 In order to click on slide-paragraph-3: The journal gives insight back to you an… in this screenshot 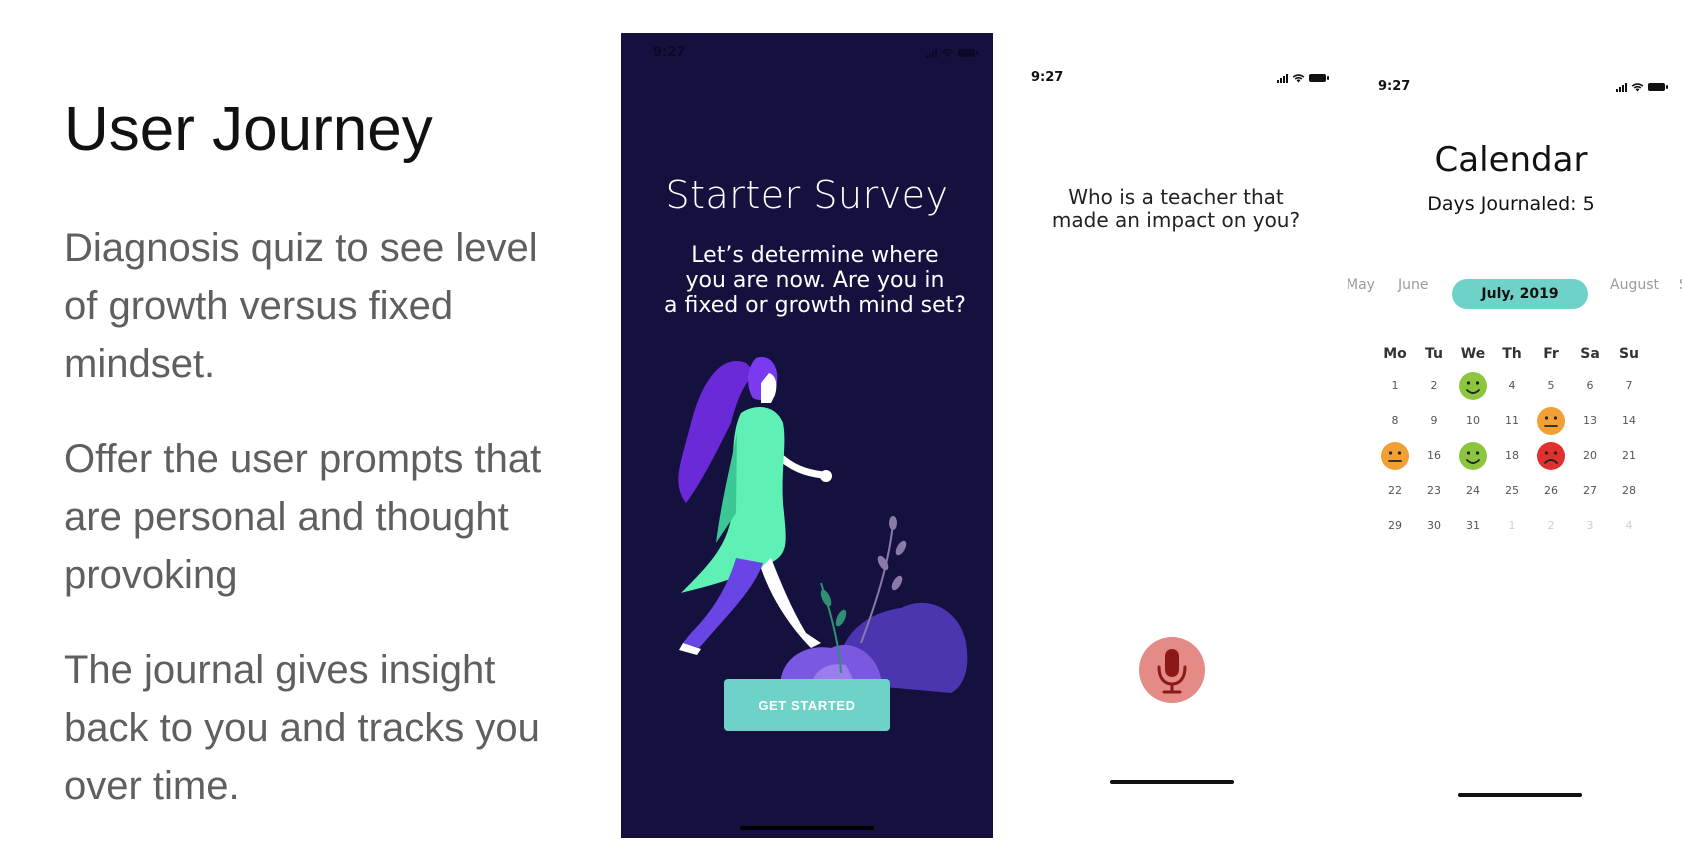, I will do `click(302, 728)`.